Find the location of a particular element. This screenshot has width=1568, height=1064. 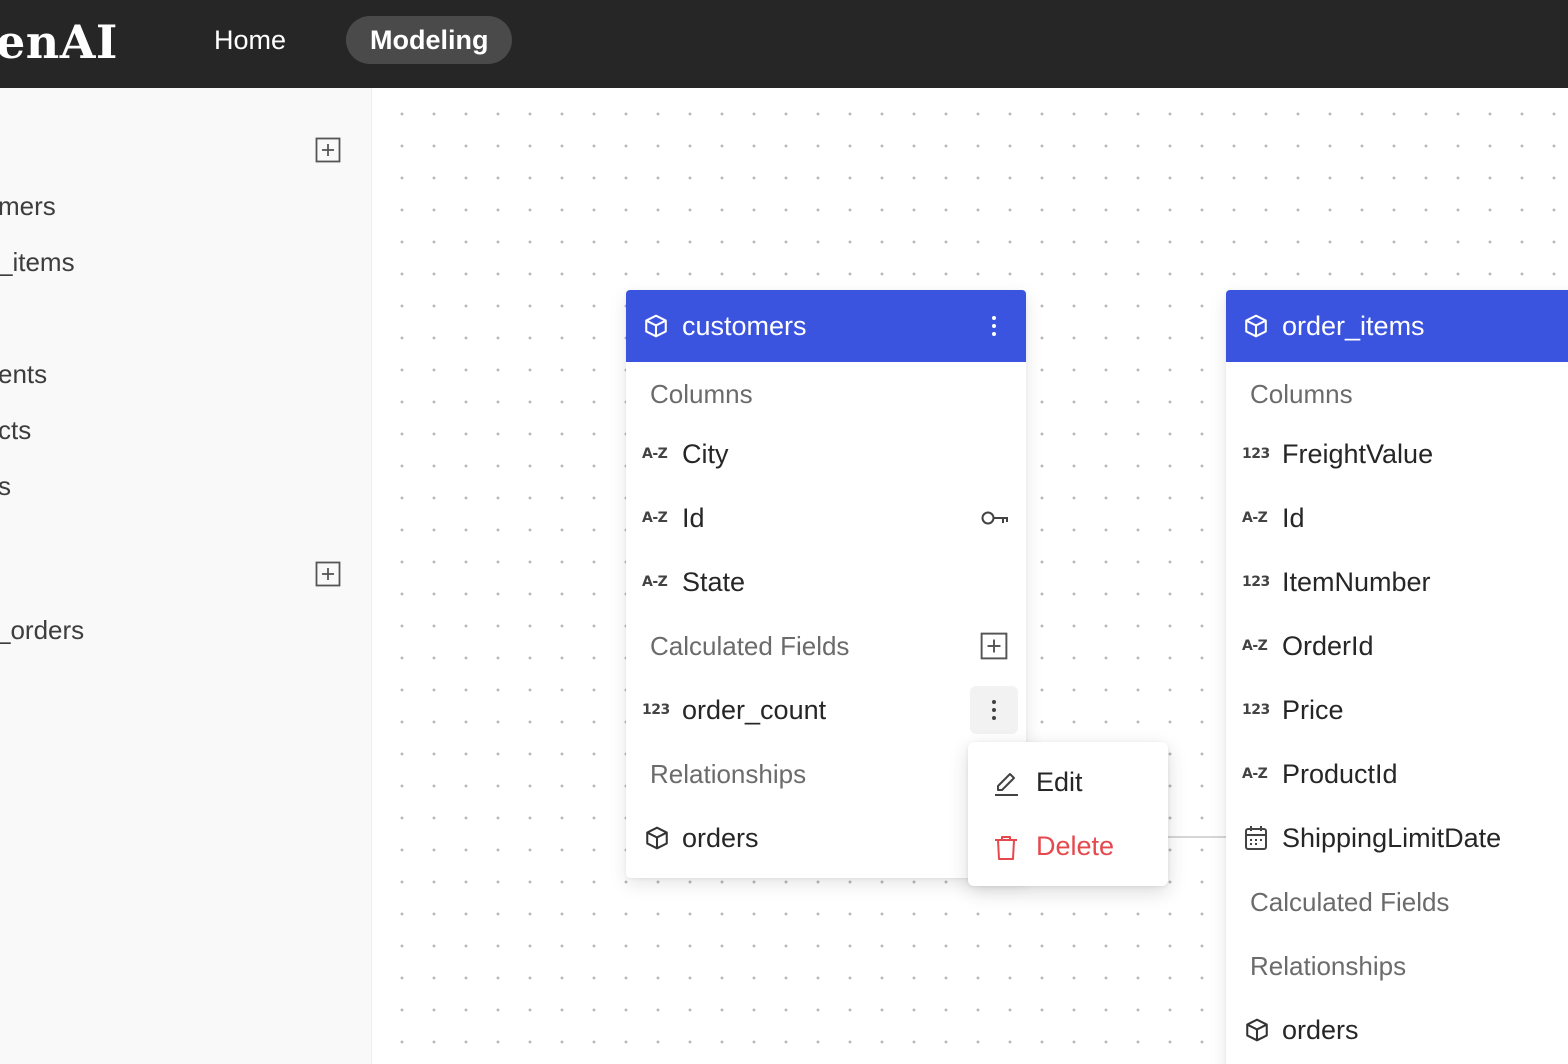

sidebar-item-customers: mers is located at coordinates (28, 206).